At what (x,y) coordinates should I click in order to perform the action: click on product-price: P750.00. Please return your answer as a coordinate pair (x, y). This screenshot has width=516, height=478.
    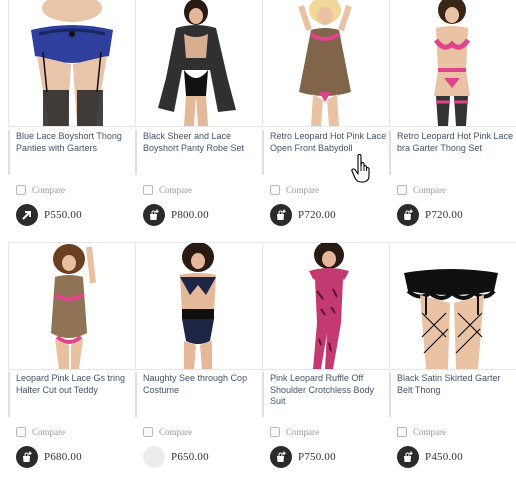
    Looking at the image, I should click on (317, 457).